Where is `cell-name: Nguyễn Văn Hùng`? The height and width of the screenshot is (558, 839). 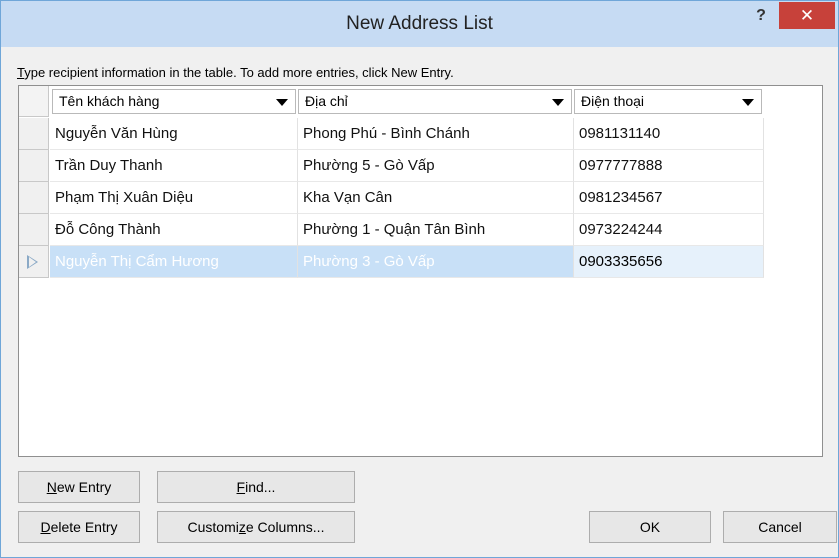 cell-name: Nguyễn Văn Hùng is located at coordinates (174, 134).